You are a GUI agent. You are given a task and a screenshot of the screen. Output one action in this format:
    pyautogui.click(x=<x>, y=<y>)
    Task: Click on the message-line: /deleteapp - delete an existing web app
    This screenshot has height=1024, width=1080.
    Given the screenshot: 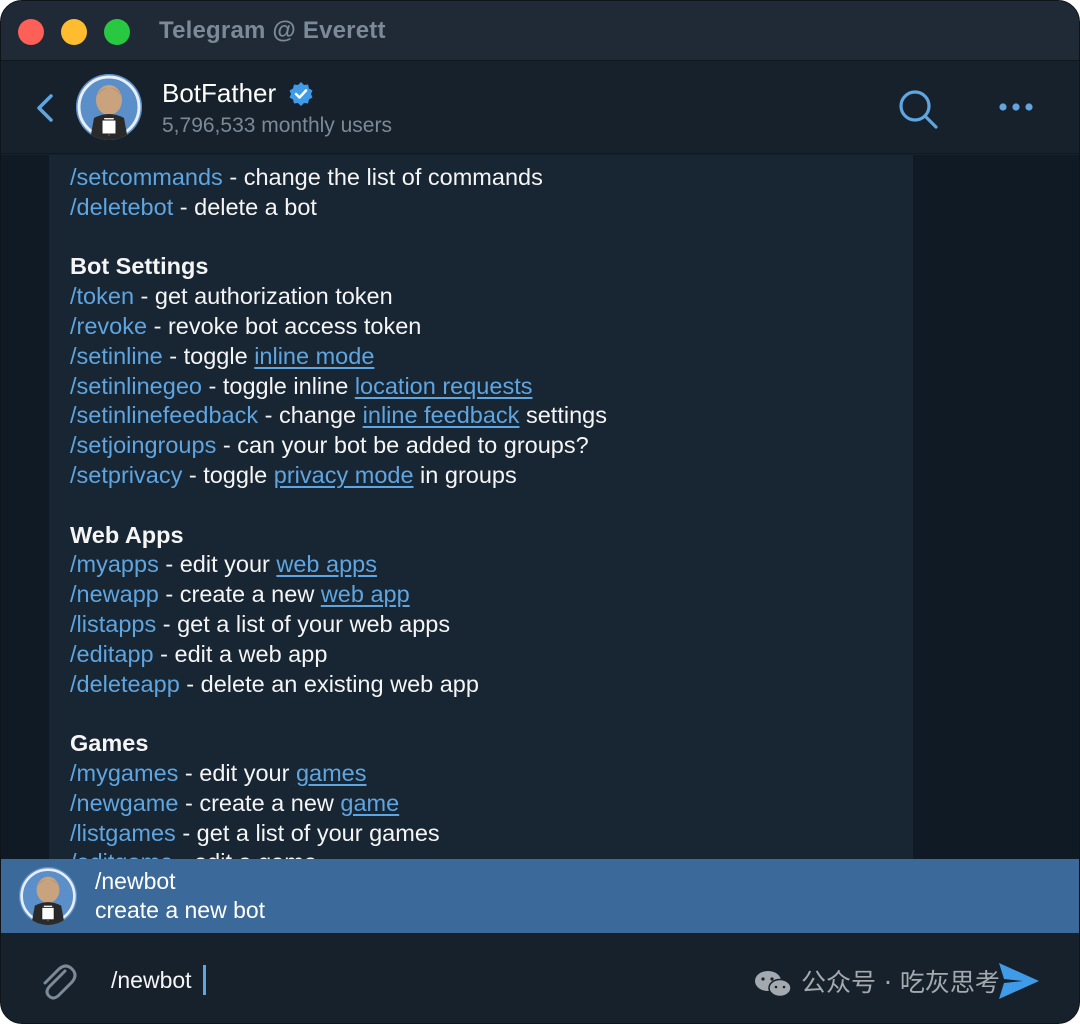 What is the action you would take?
    pyautogui.click(x=491, y=685)
    